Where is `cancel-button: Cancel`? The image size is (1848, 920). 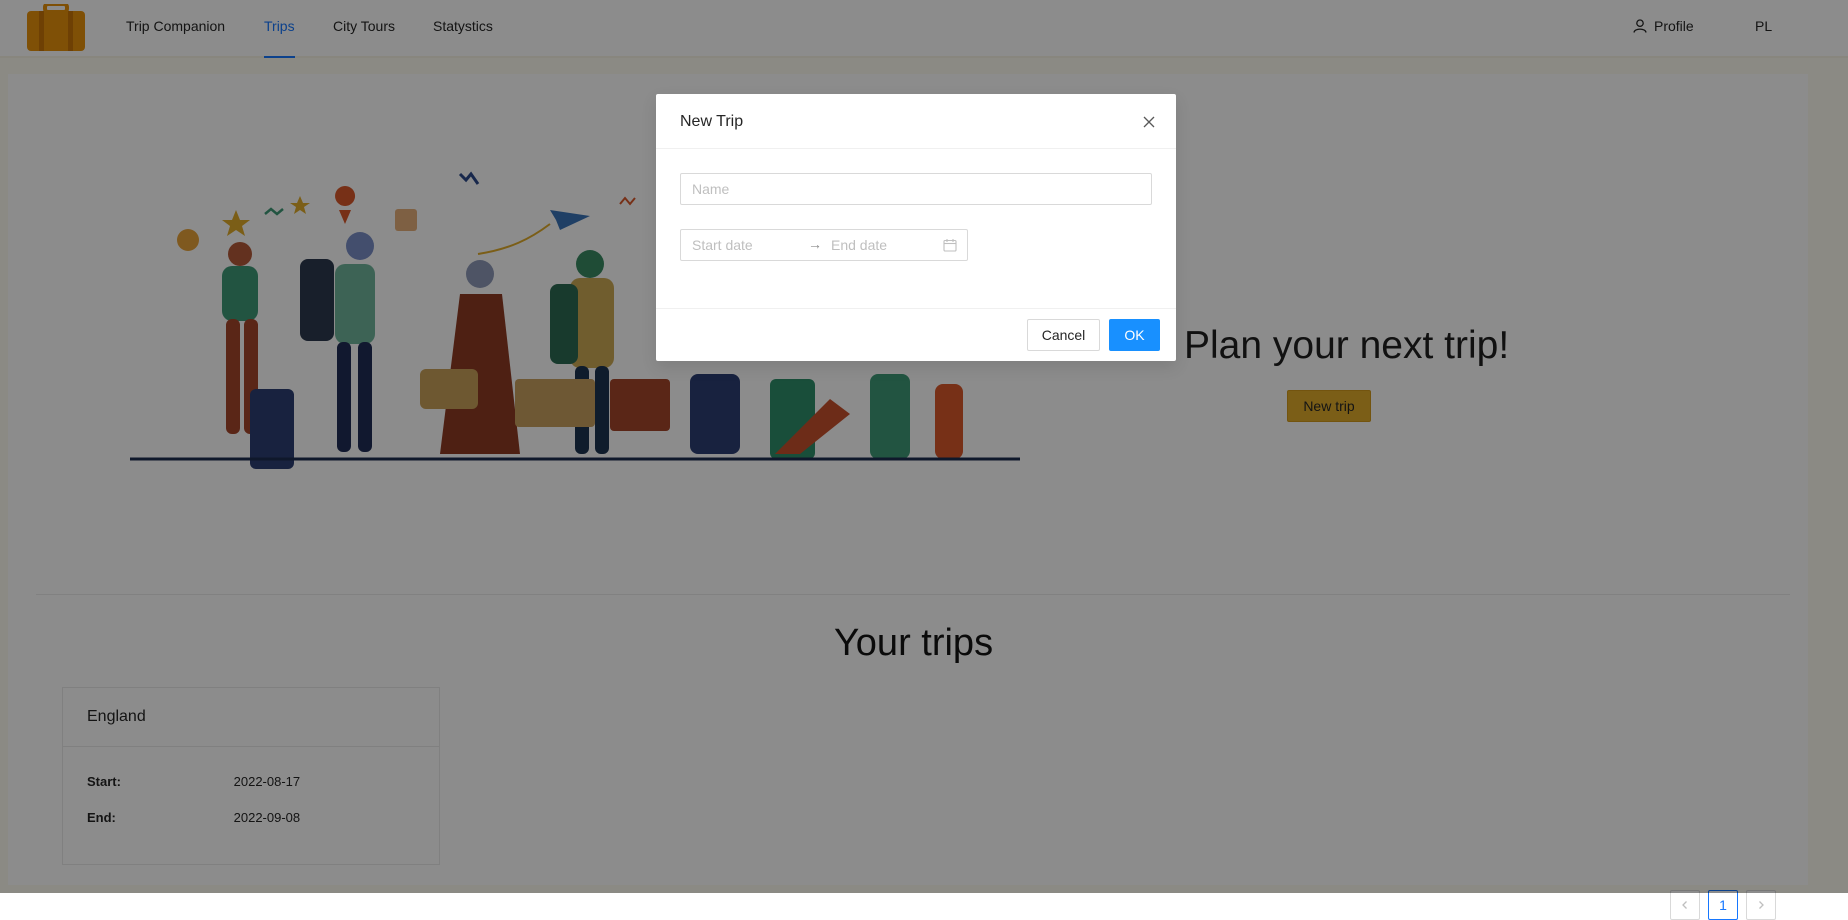 cancel-button: Cancel is located at coordinates (1063, 335).